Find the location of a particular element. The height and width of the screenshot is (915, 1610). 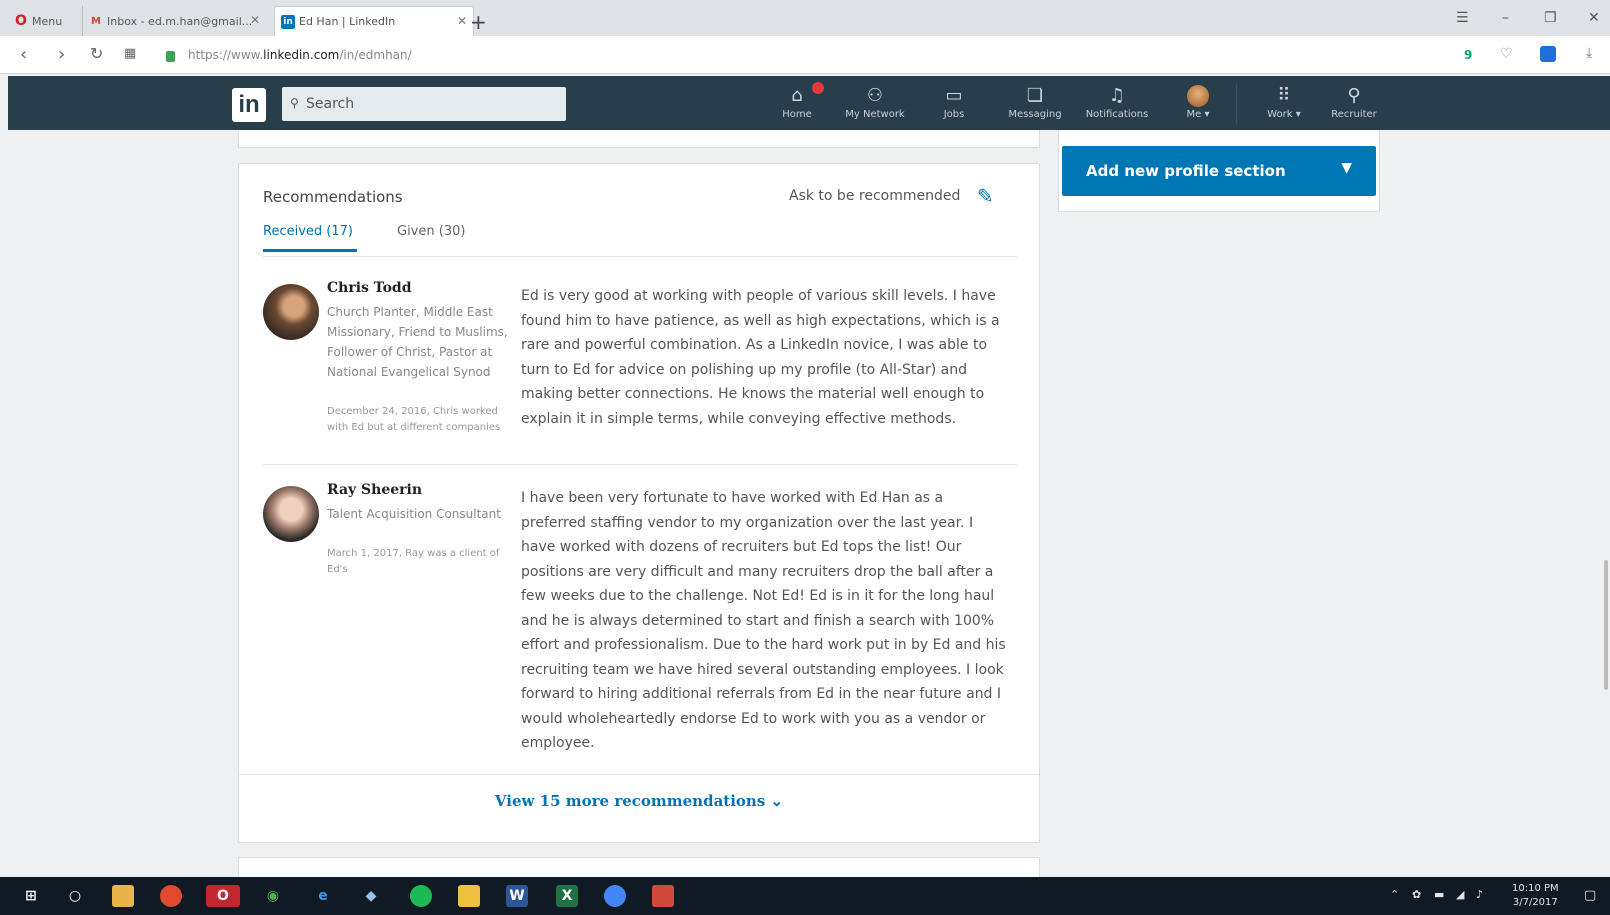

url-domain: linkedin.com is located at coordinates (301, 55).